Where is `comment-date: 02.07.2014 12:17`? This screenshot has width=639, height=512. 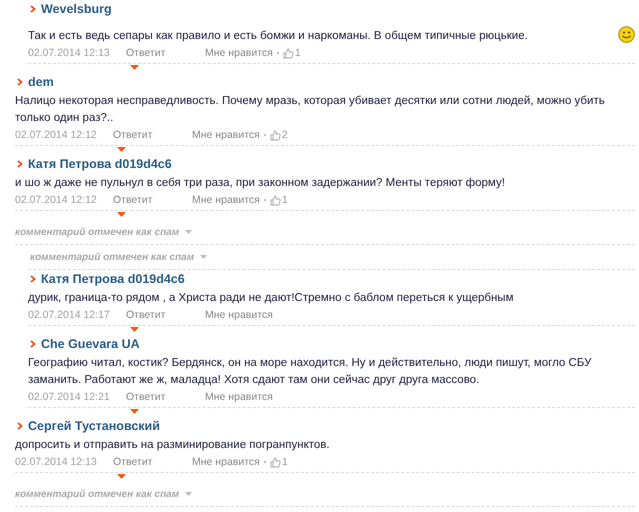
comment-date: 02.07.2014 12:17 is located at coordinates (69, 315).